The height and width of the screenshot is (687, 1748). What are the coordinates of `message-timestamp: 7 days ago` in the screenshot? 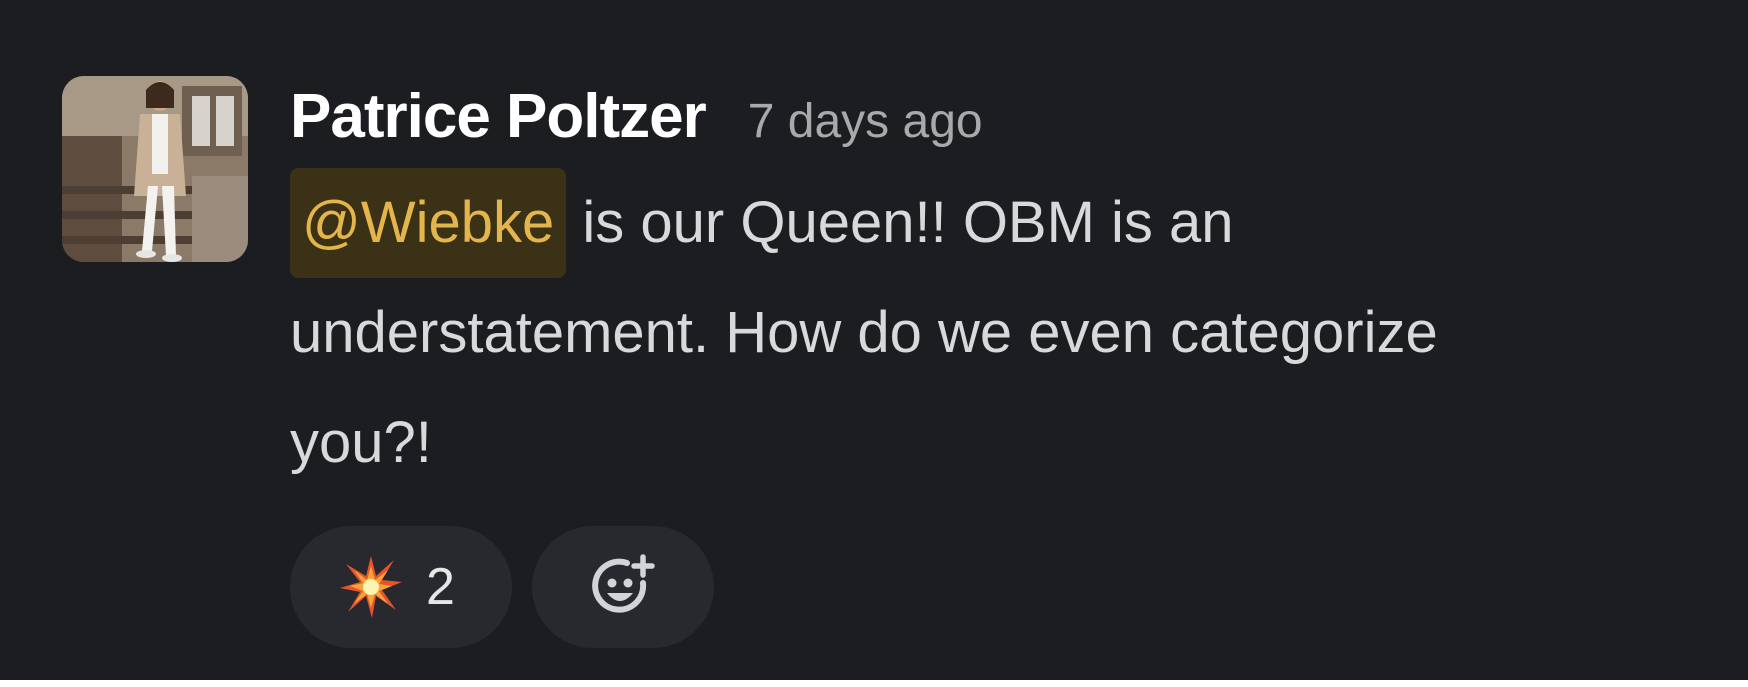 It's located at (865, 122).